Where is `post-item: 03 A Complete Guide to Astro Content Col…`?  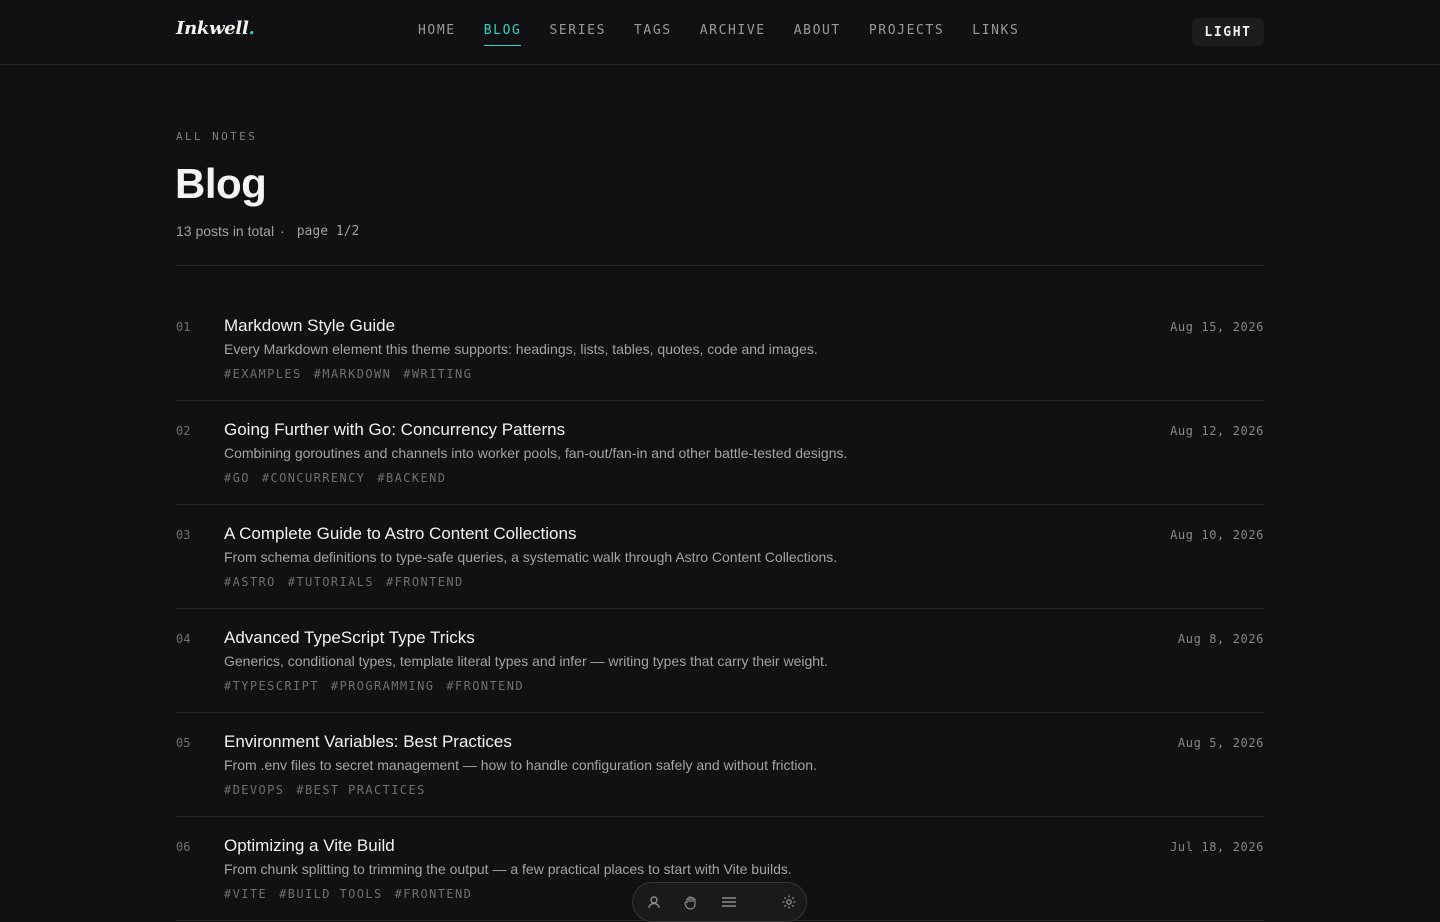
post-item: 03 A Complete Guide to Astro Content Col… is located at coordinates (720, 557).